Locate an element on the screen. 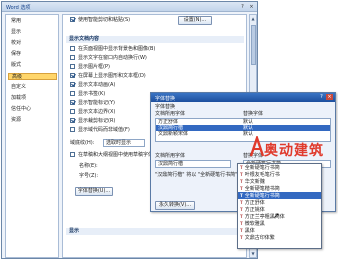  option-label: 显示书签(K) is located at coordinates (92, 94).